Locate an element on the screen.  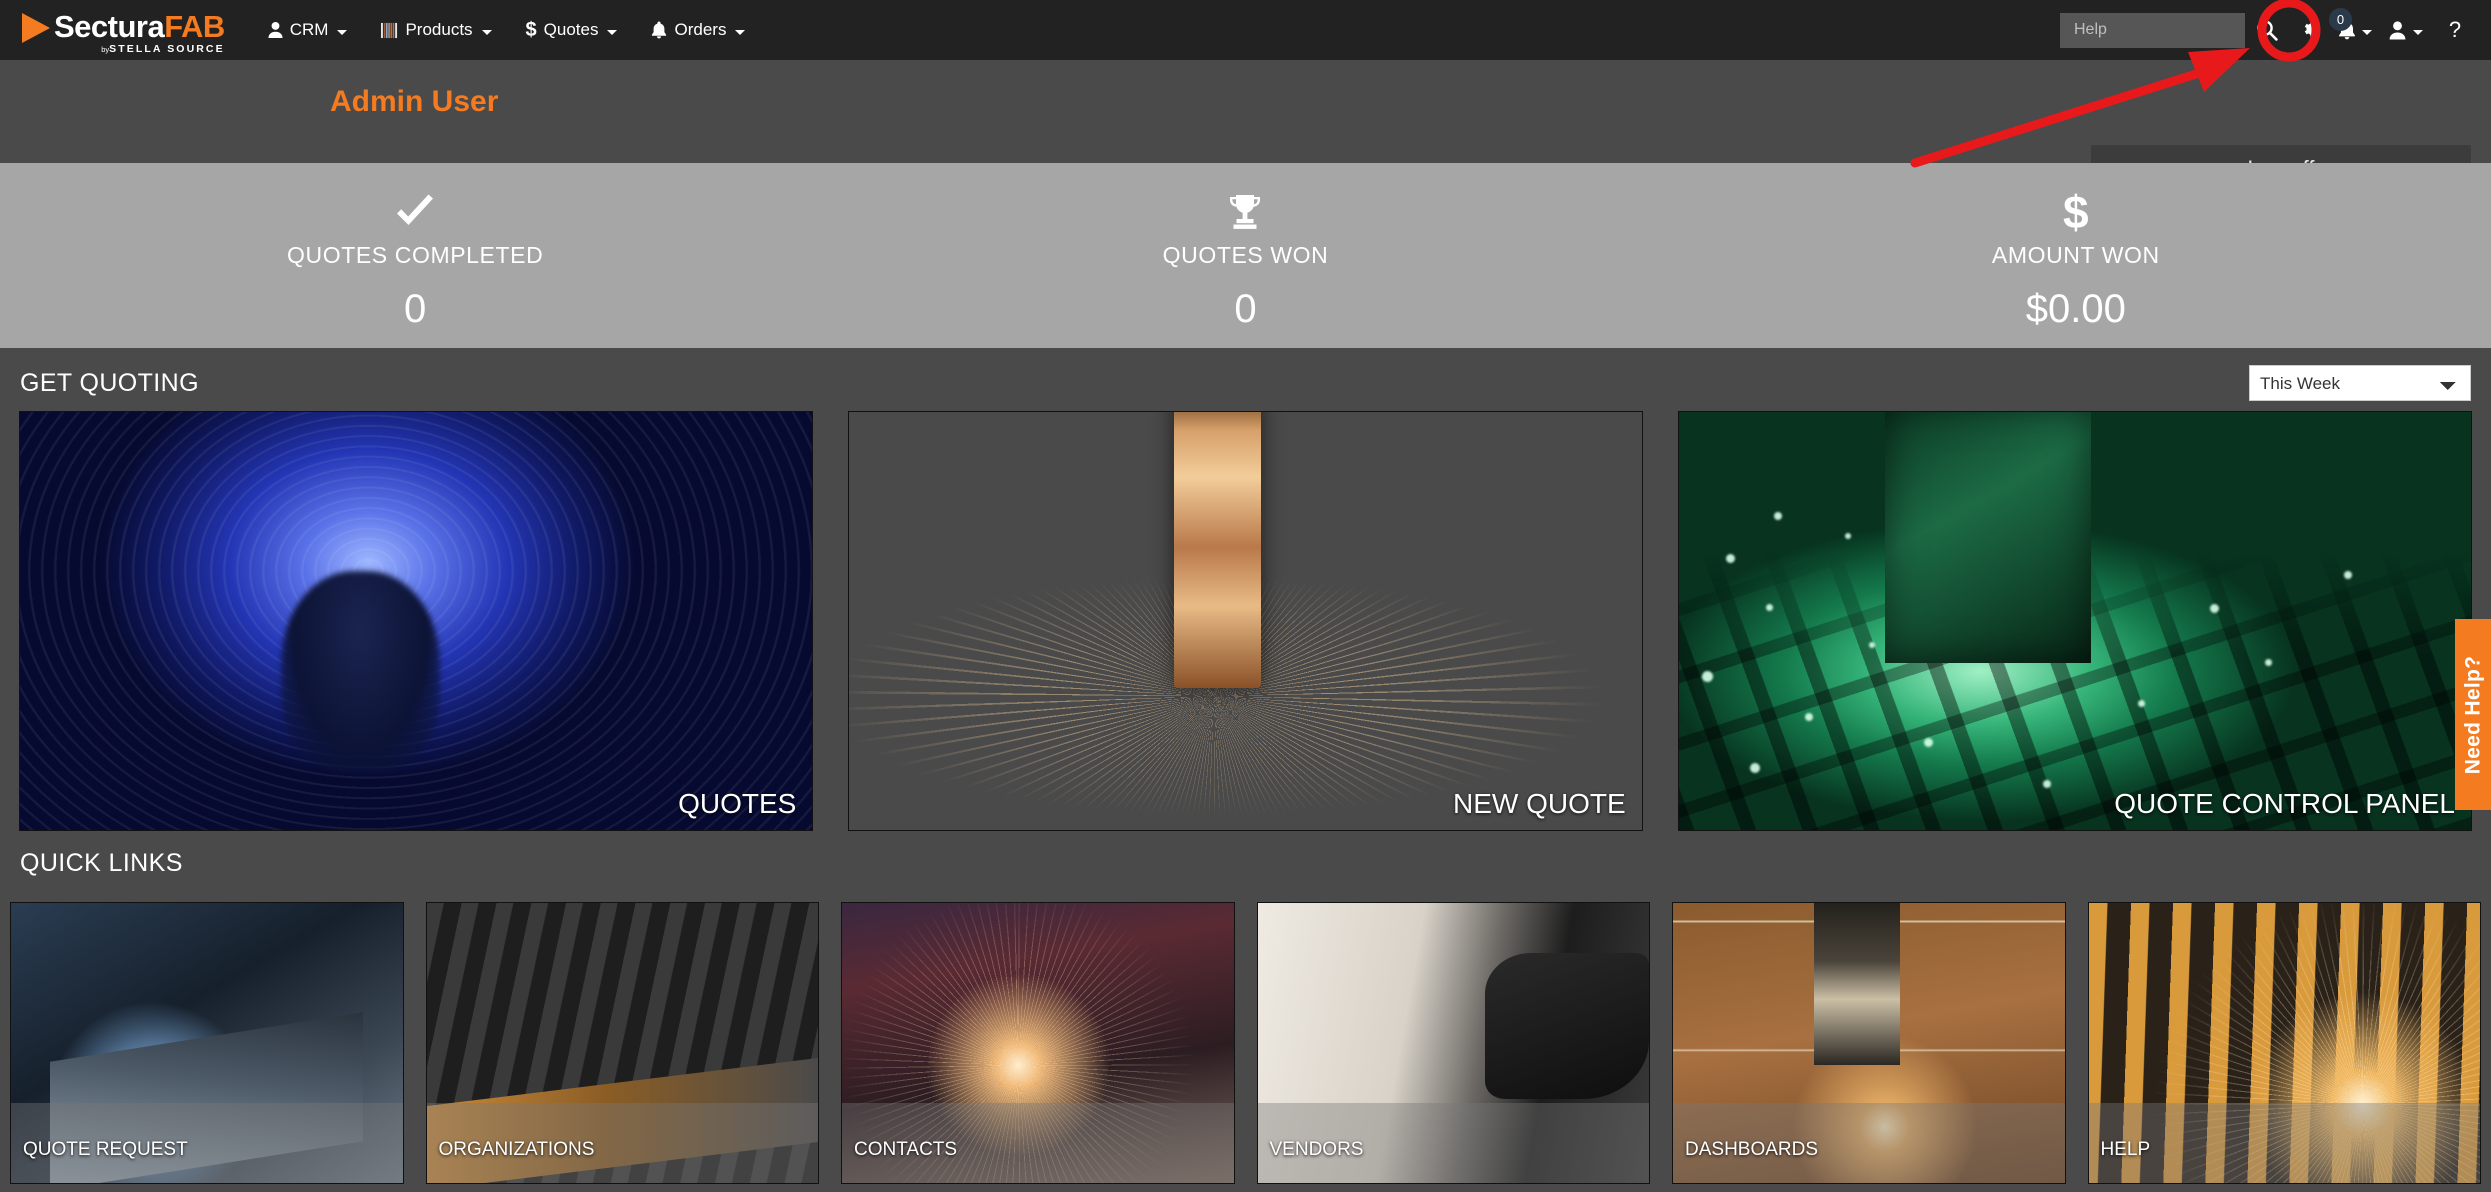
stat-label: AMOUNT WON is located at coordinates (2075, 254).